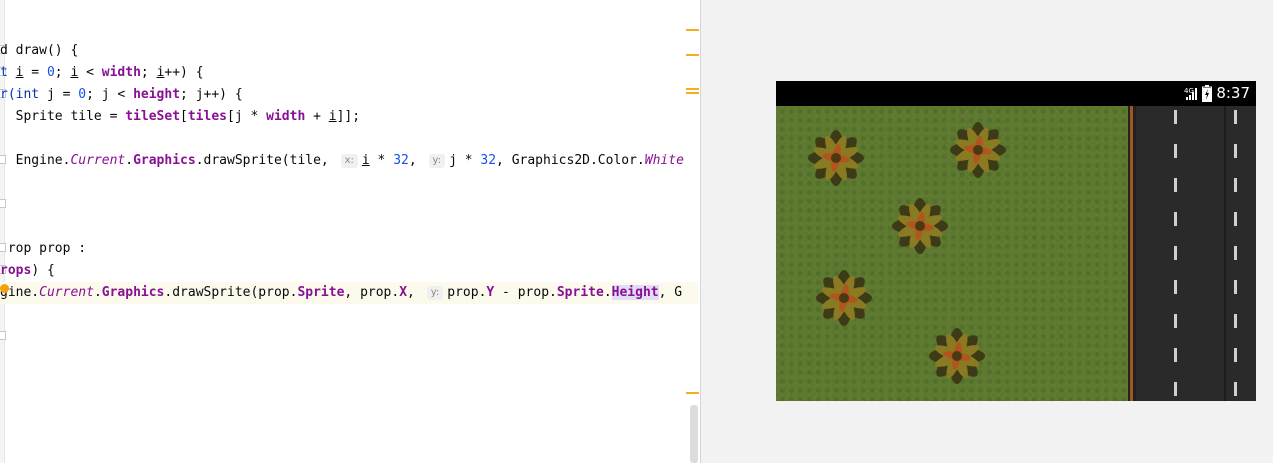 The width and height of the screenshot is (1273, 463). What do you see at coordinates (700, 231) in the screenshot?
I see `pane-divider` at bounding box center [700, 231].